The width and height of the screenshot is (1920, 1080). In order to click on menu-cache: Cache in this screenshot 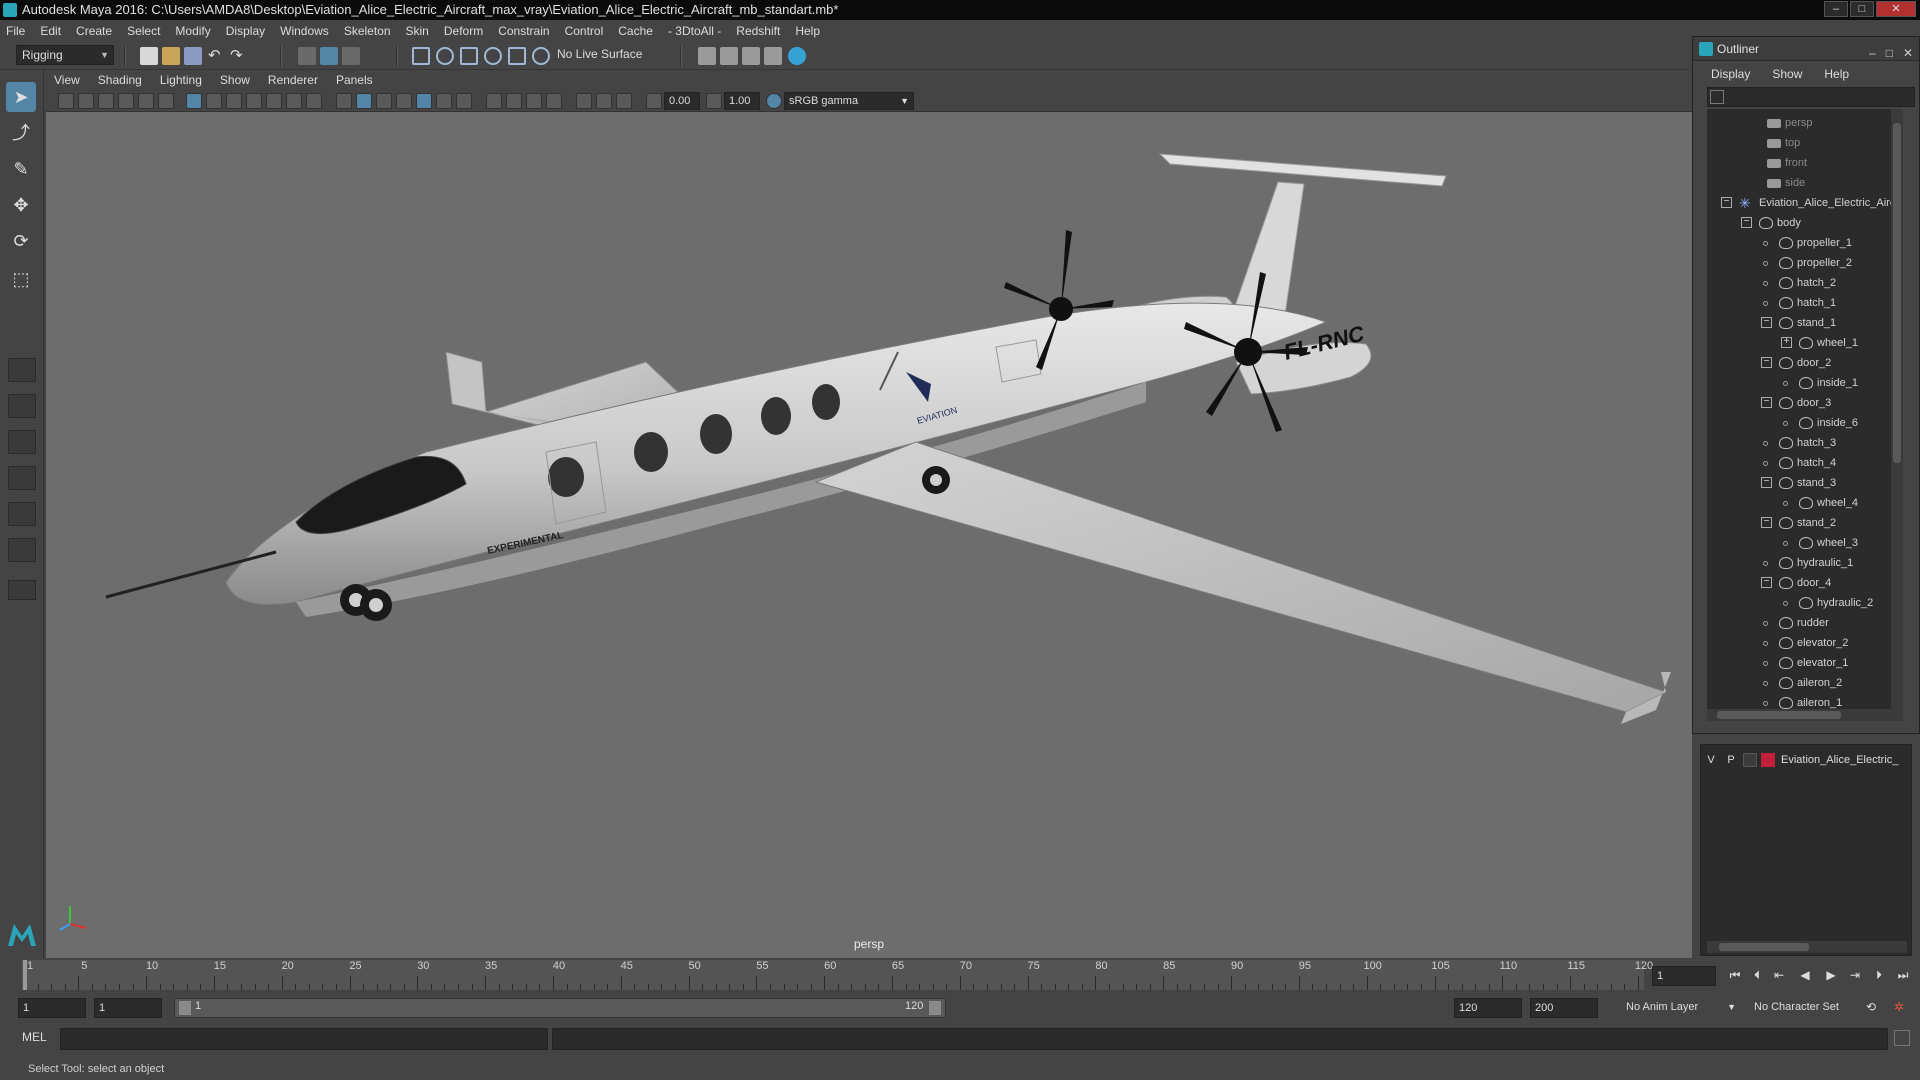, I will do `click(635, 31)`.